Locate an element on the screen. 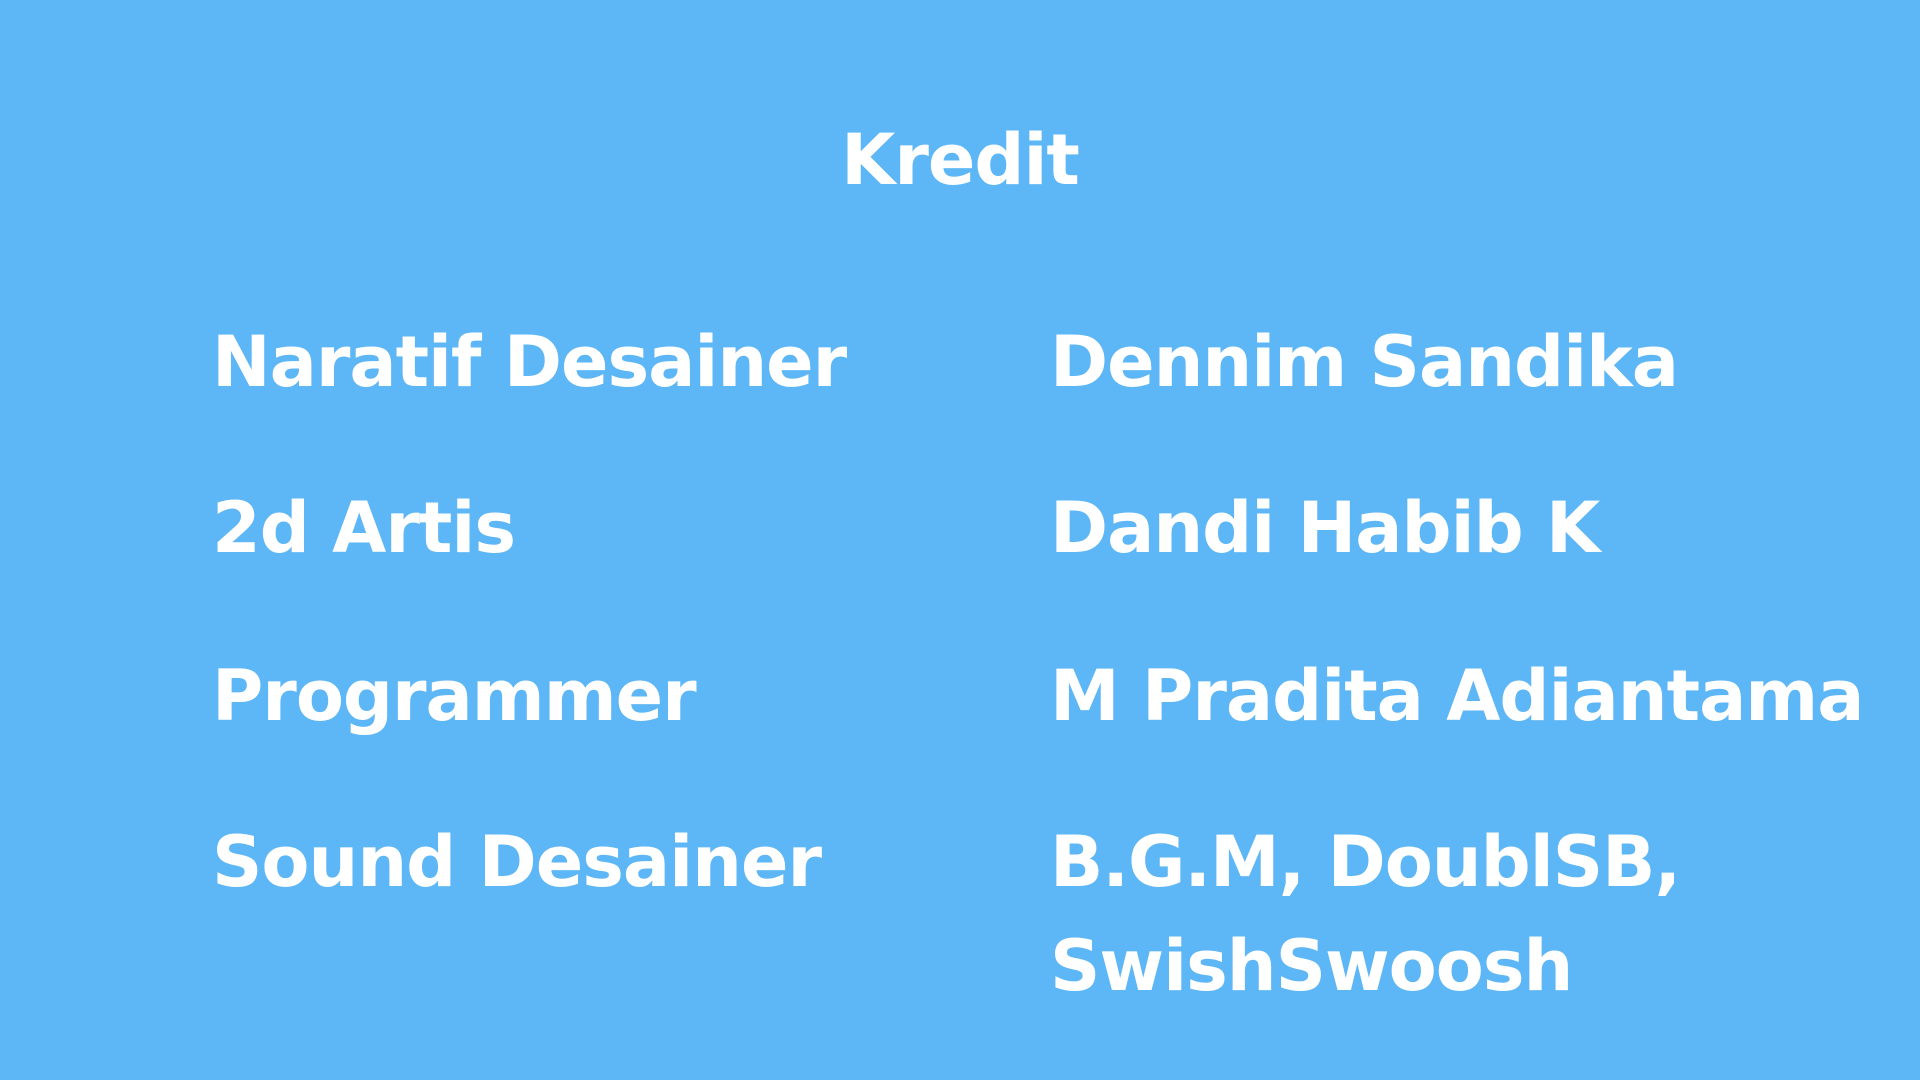 This screenshot has height=1080, width=1920. credit-name: Dennim Sandika is located at coordinates (1364, 362).